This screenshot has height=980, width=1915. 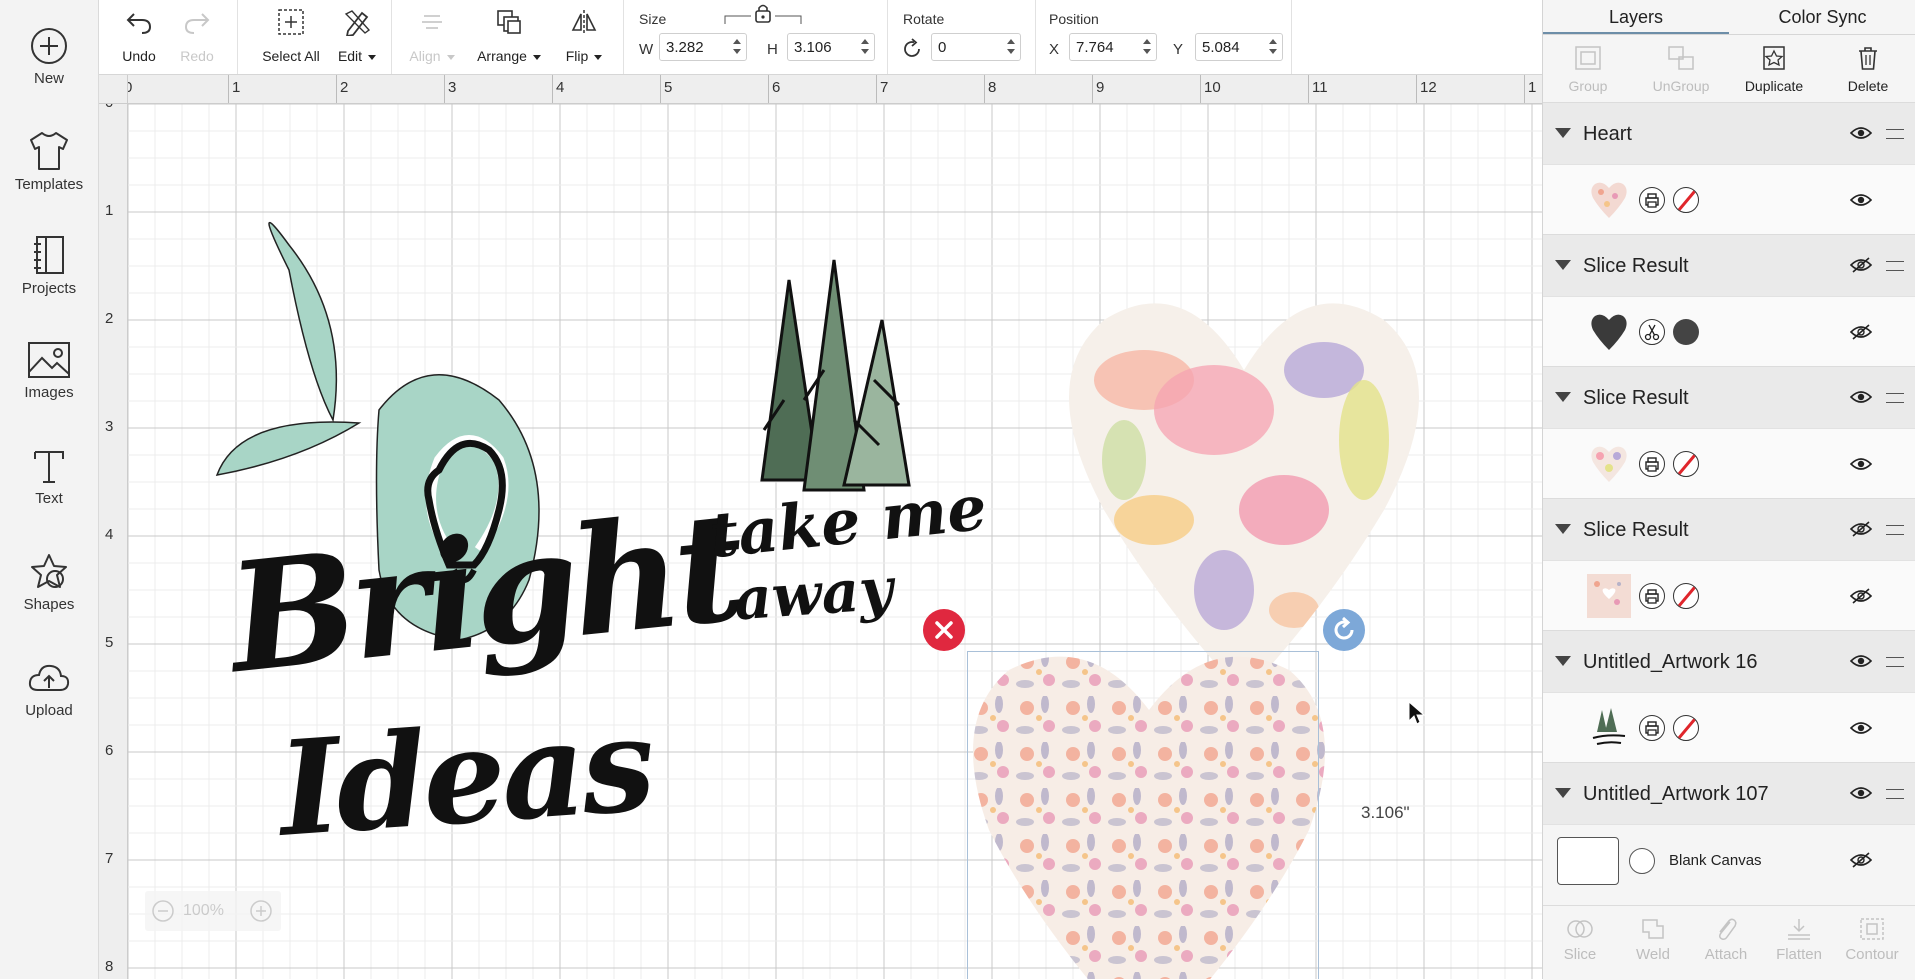 I want to click on slice-button: Slice, so click(x=1580, y=939).